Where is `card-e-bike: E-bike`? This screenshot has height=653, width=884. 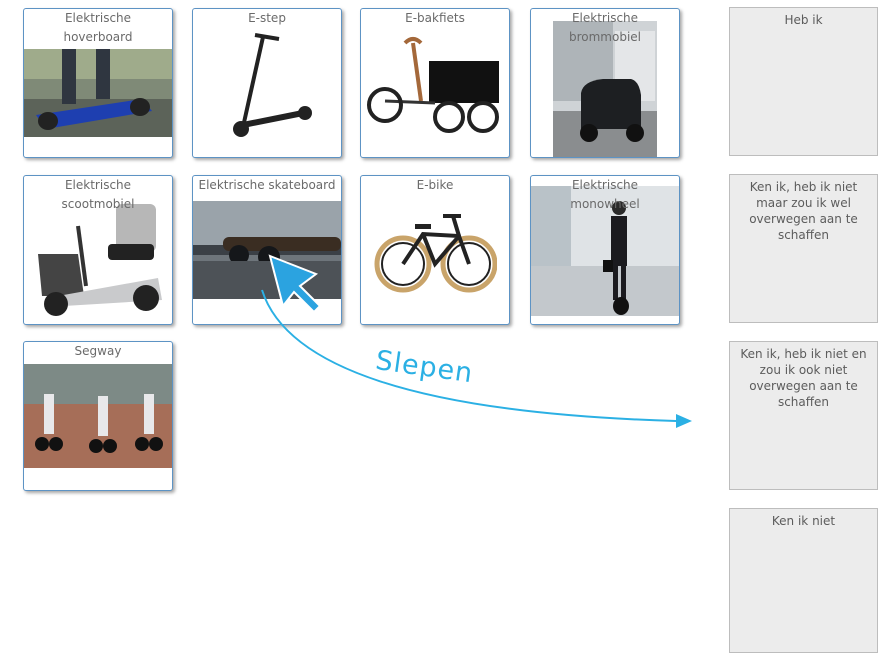
card-e-bike: E-bike is located at coordinates (435, 250).